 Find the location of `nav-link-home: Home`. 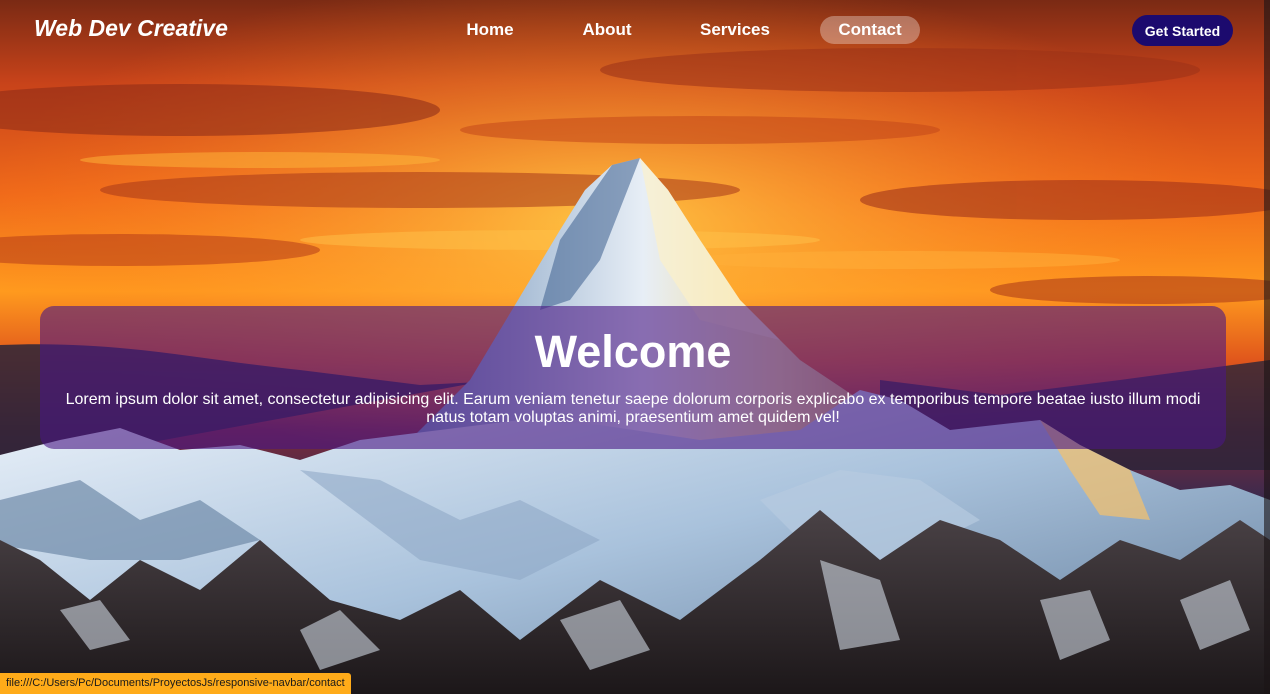

nav-link-home: Home is located at coordinates (490, 30).